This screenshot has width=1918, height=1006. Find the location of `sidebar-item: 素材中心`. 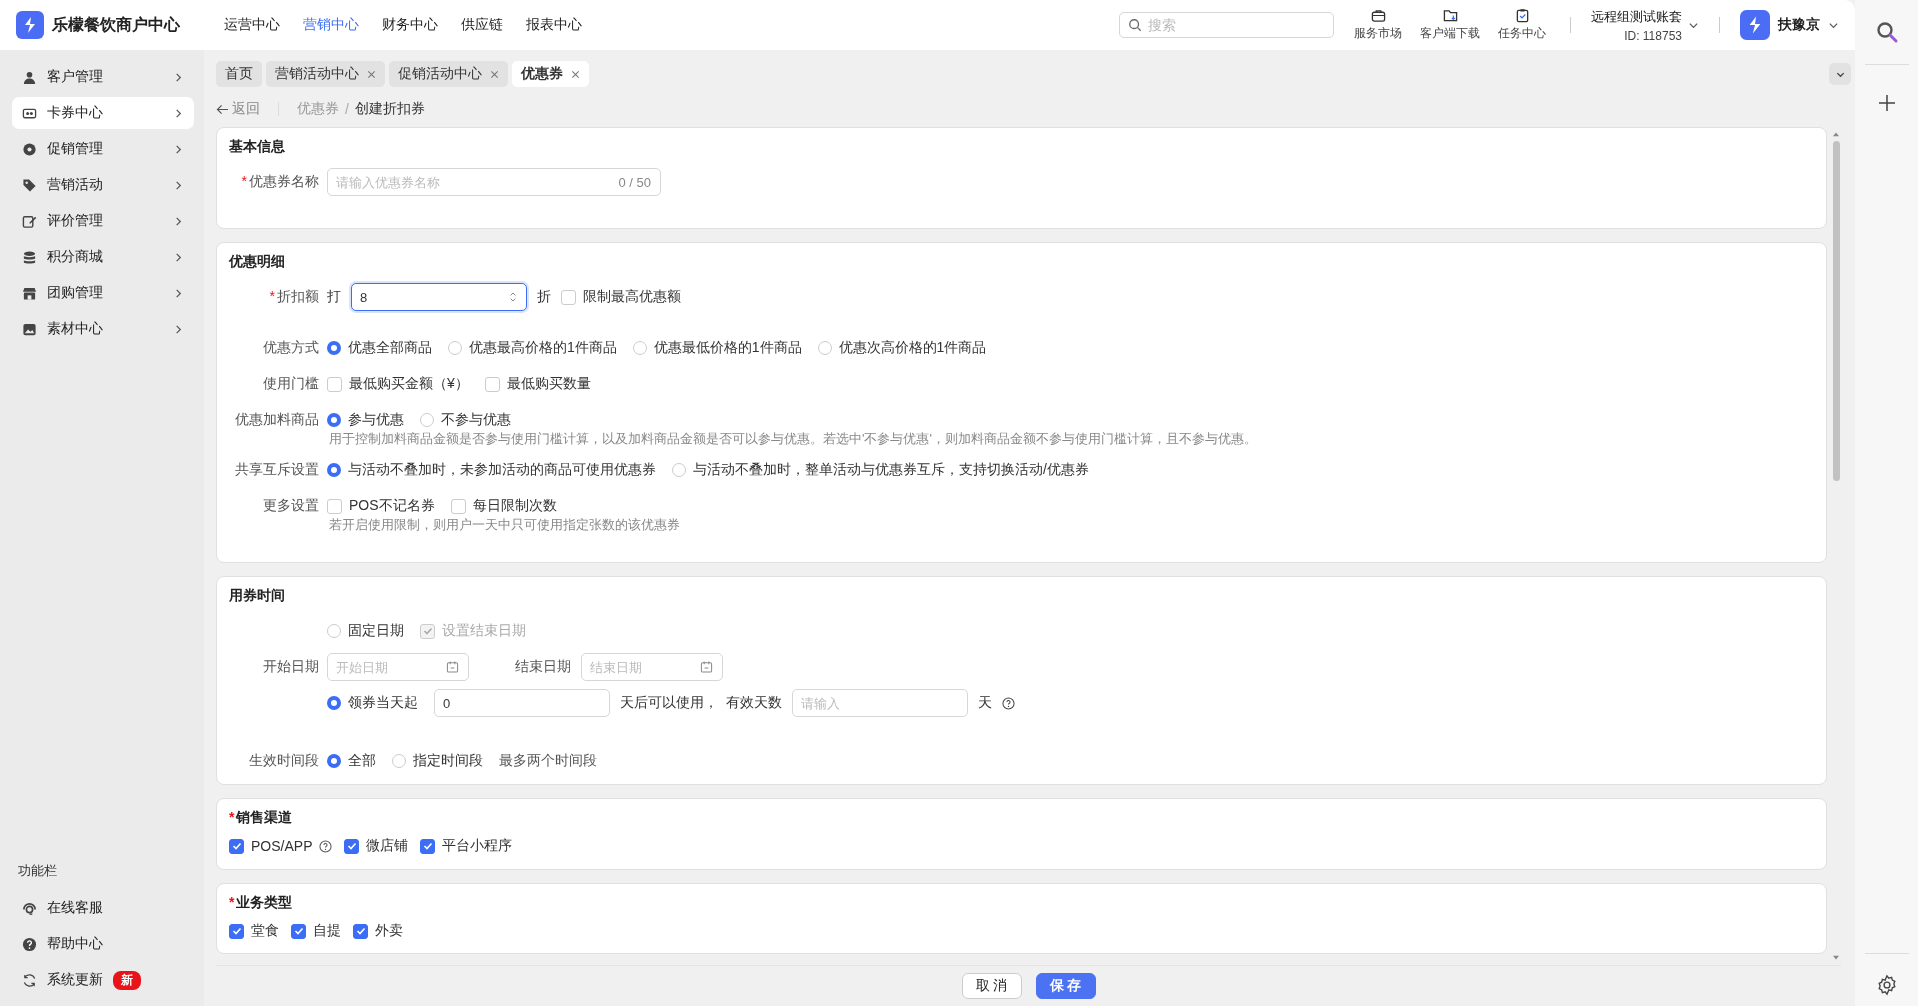

sidebar-item: 素材中心 is located at coordinates (103, 329).